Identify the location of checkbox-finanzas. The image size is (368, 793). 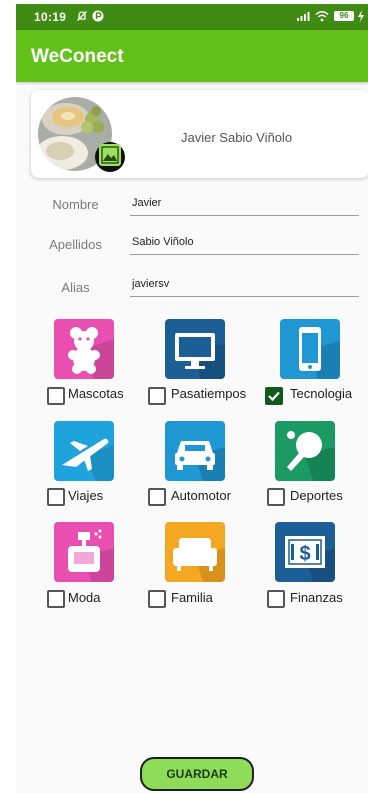
(276, 599).